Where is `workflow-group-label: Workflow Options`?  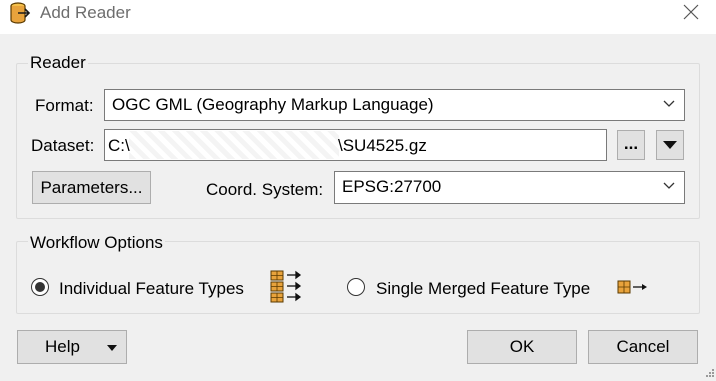
workflow-group-label: Workflow Options is located at coordinates (96, 243).